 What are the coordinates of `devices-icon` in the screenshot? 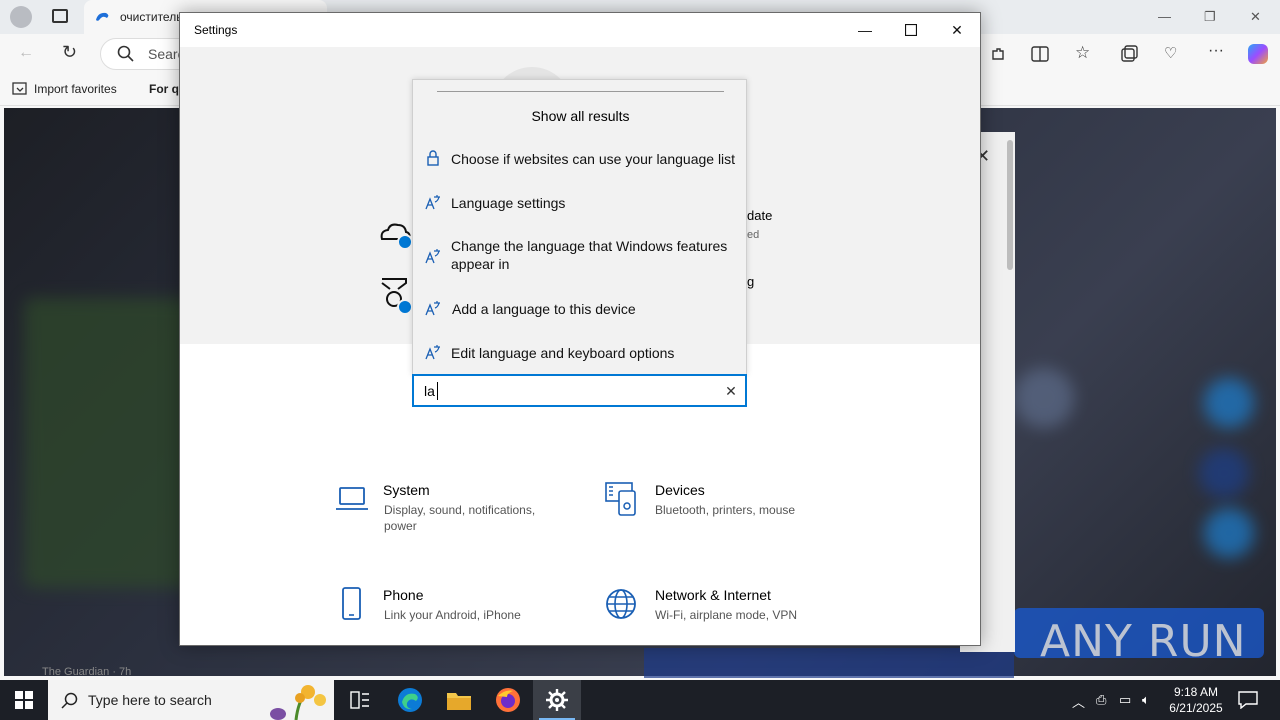 It's located at (620, 499).